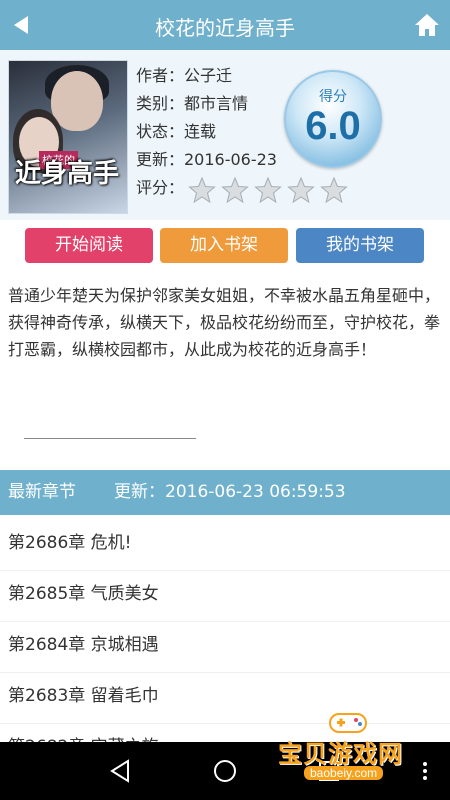 This screenshot has width=450, height=800. Describe the element at coordinates (192, 103) in the screenshot. I see `category-text: 类别：都市言情` at that location.